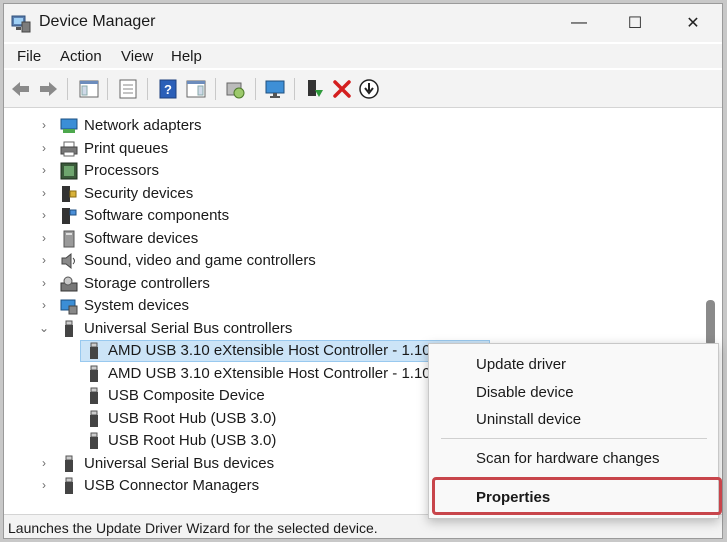  Describe the element at coordinates (349, 306) in the screenshot. I see `tree-item-system-devices: › System devices` at that location.